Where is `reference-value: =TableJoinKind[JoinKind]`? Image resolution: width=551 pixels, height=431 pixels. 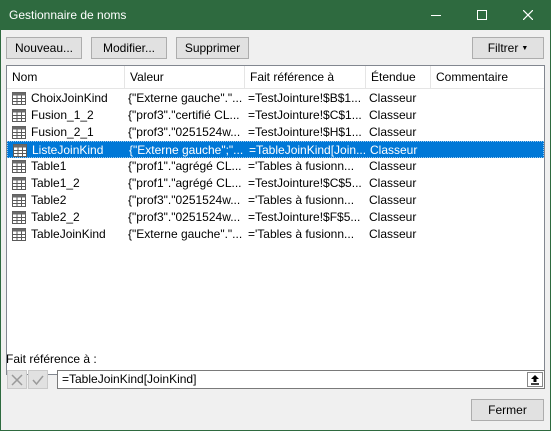
reference-value: =TableJoinKind[JoinKind] is located at coordinates (129, 379).